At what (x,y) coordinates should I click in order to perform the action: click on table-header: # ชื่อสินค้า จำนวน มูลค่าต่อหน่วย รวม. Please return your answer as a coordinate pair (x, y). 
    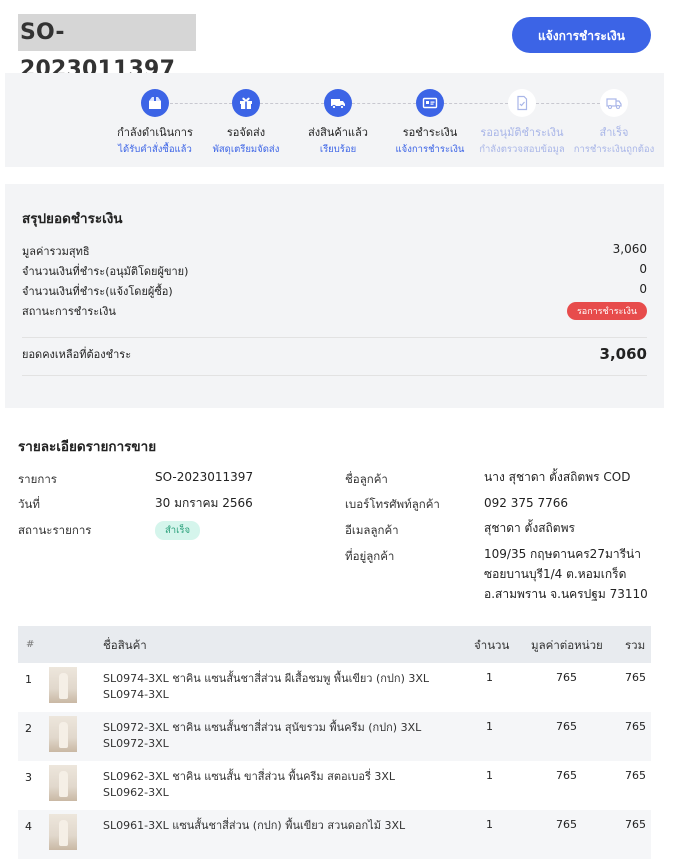
    Looking at the image, I should click on (334, 644).